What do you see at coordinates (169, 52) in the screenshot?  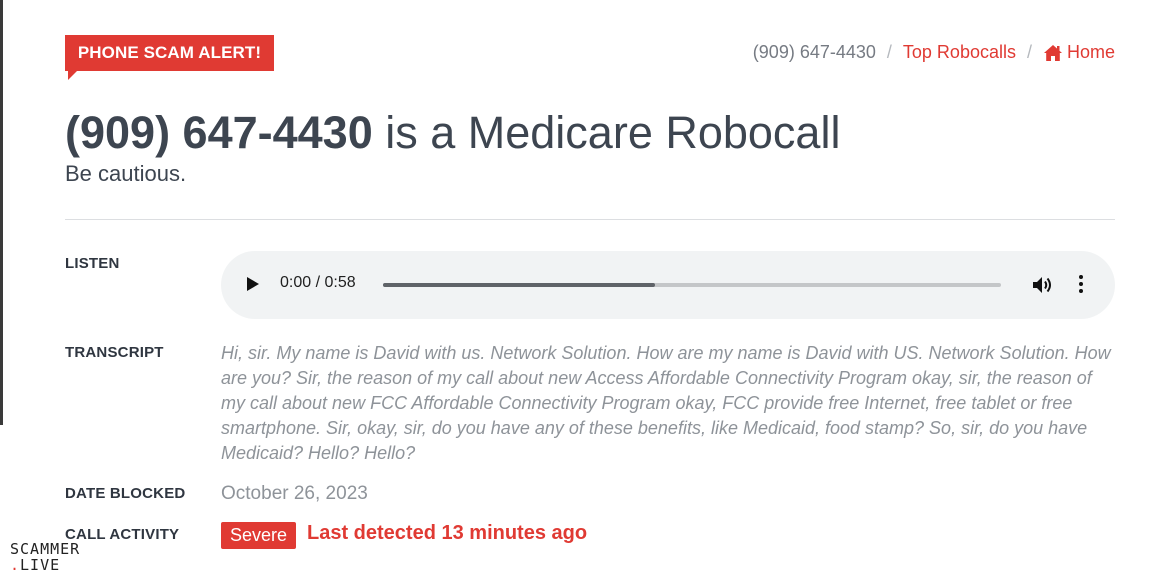 I see `alert-badge-text: PHONE SCAM ALERT!` at bounding box center [169, 52].